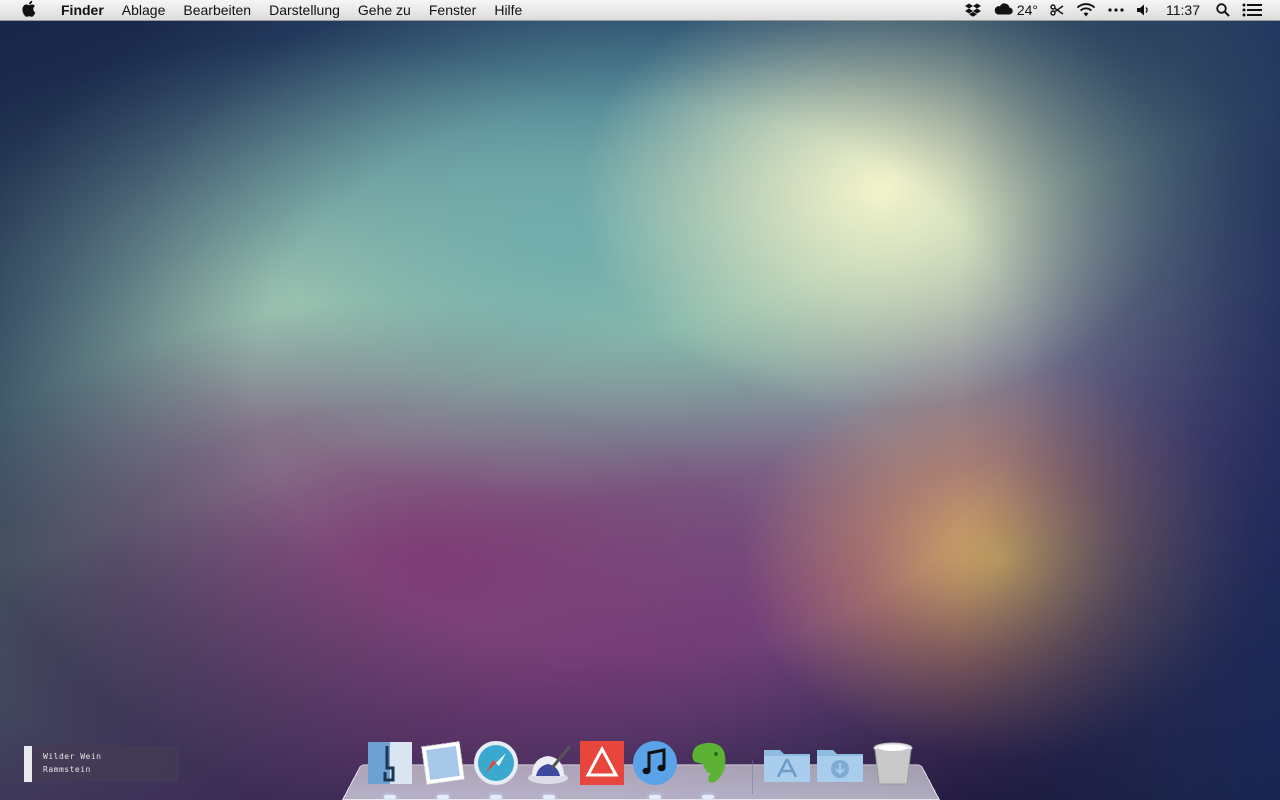  I want to click on list-icon, so click(1252, 10).